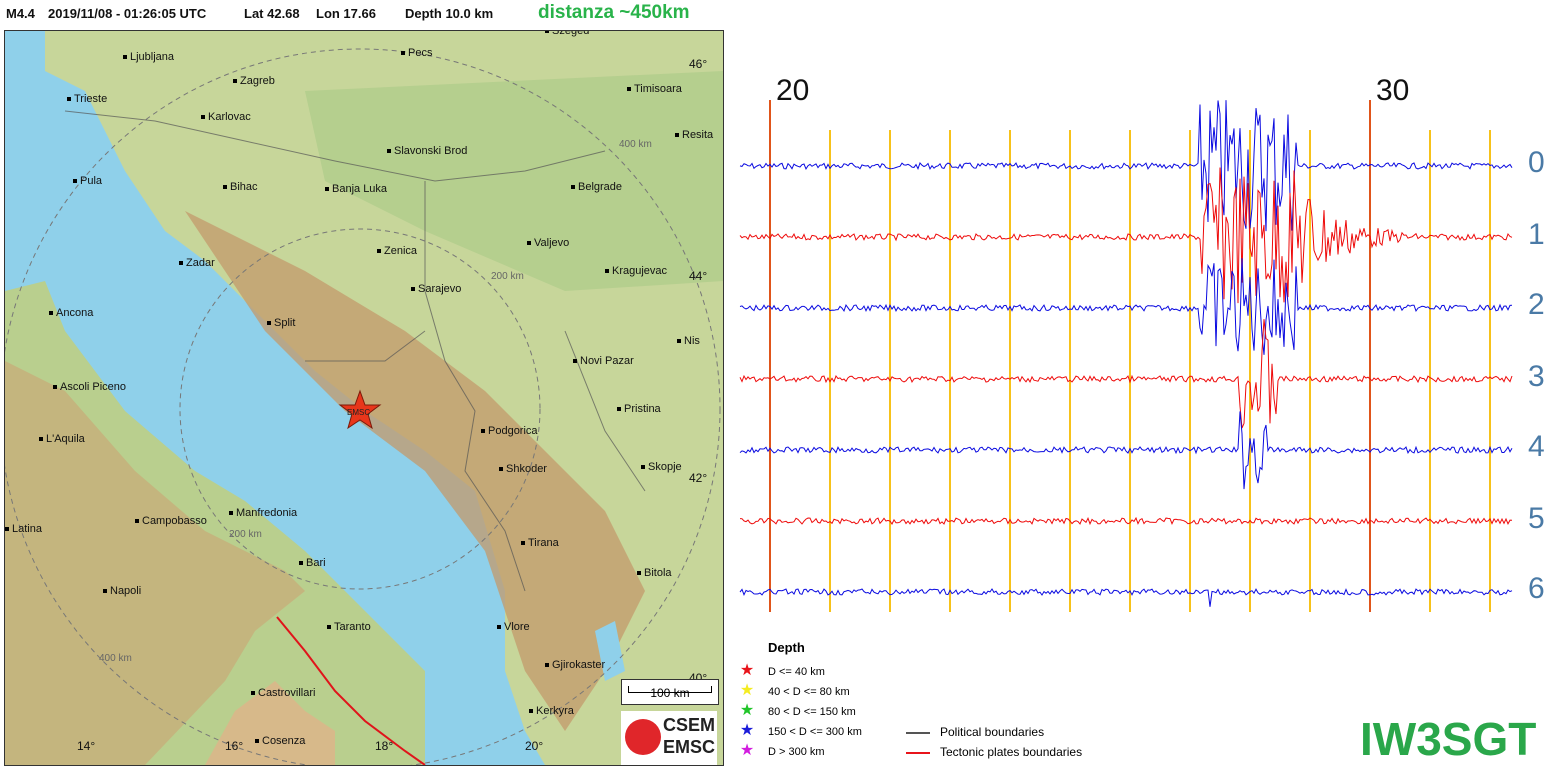 Image resolution: width=1560 pixels, height=768 pixels. What do you see at coordinates (509, 431) in the screenshot?
I see `city-label: Podgorica` at bounding box center [509, 431].